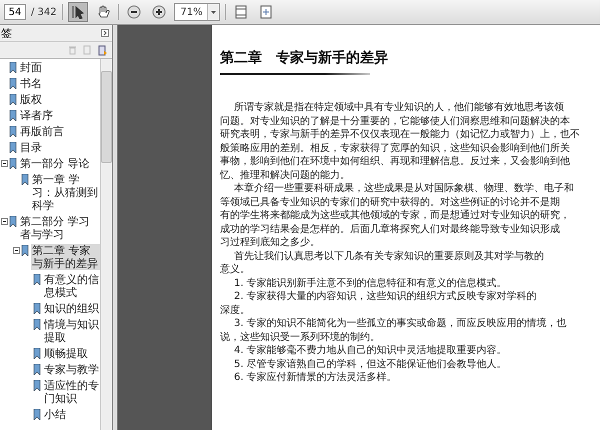 Image resolution: width=600 pixels, height=430 pixels. What do you see at coordinates (6, 33) in the screenshot?
I see `panel-title: 签` at bounding box center [6, 33].